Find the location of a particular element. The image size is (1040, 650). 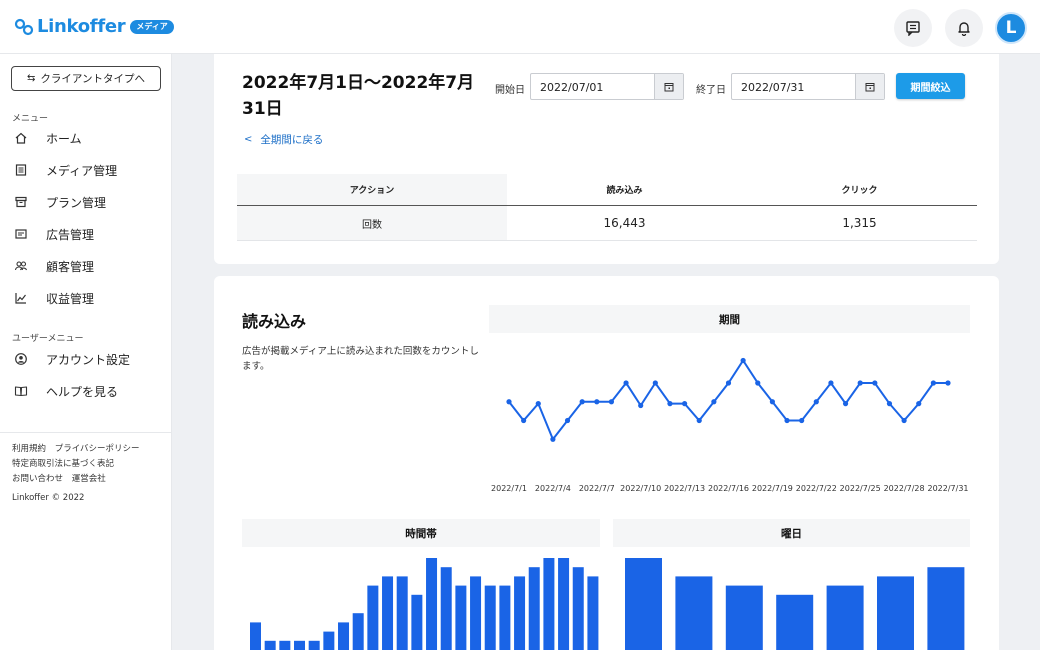

terms-link: 利用規約 is located at coordinates (29, 449).